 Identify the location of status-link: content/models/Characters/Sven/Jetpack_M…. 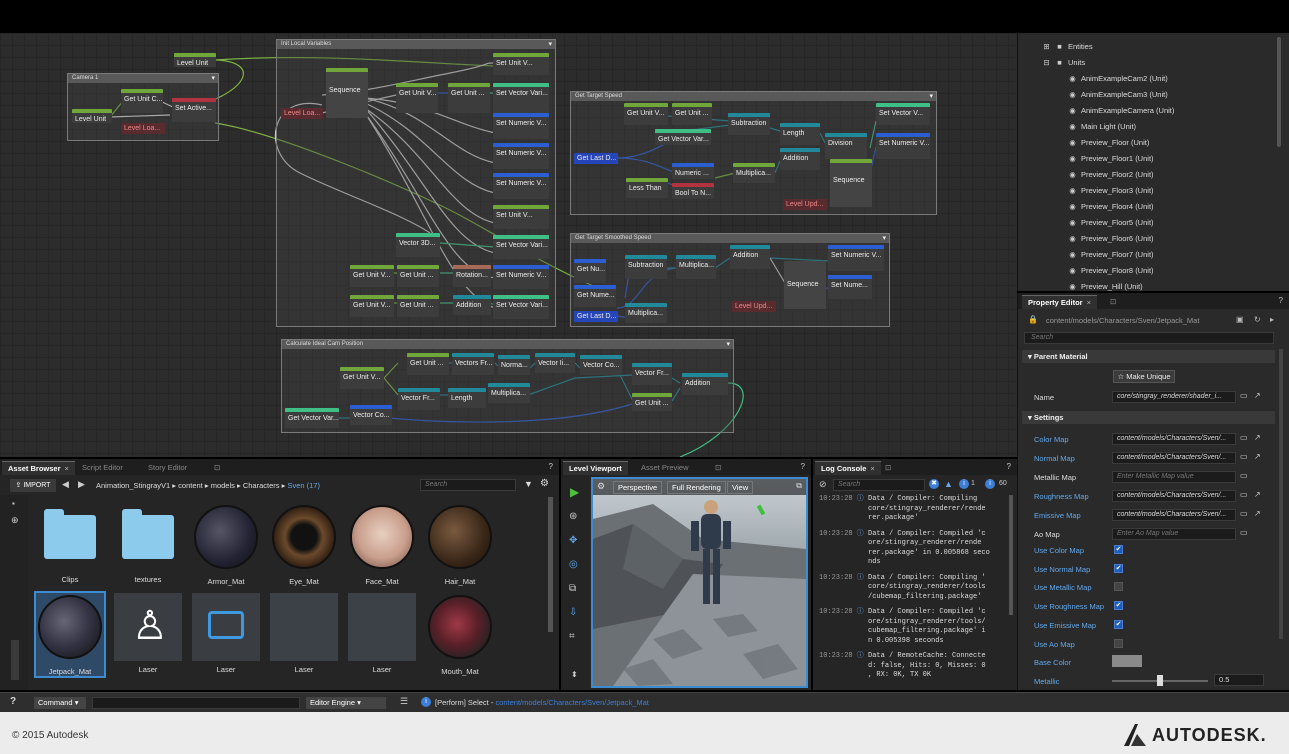
(571, 702).